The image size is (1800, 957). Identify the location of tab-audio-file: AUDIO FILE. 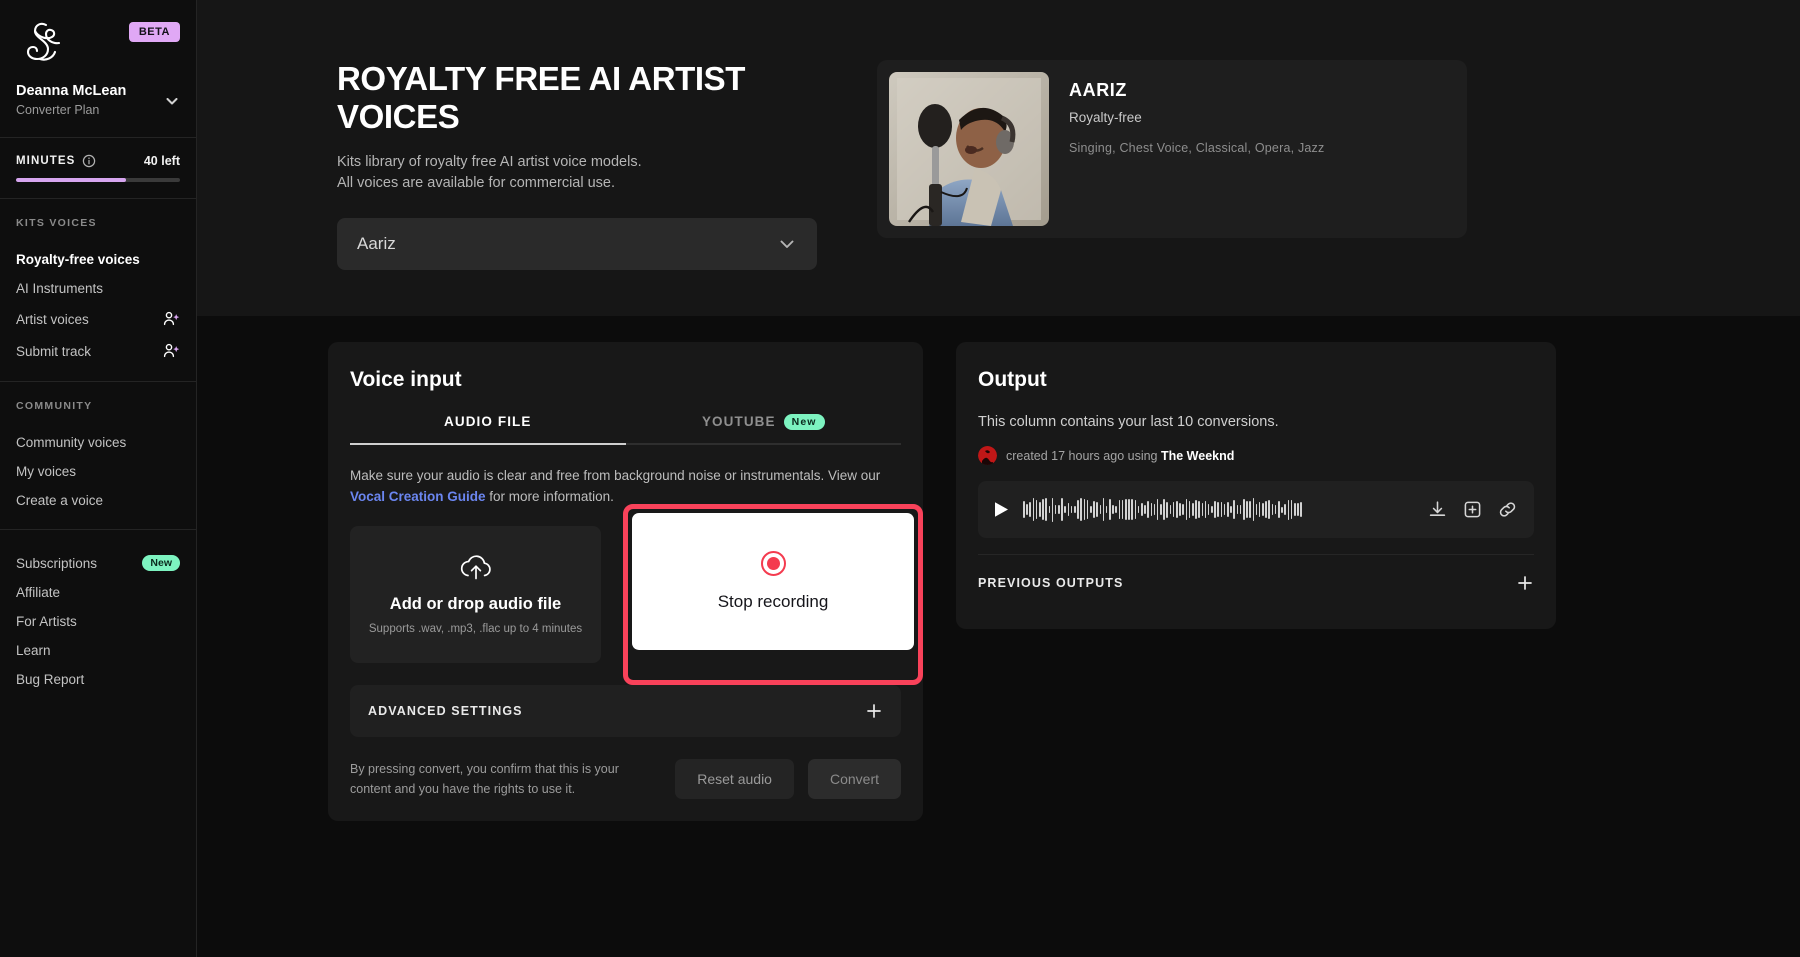
(488, 428).